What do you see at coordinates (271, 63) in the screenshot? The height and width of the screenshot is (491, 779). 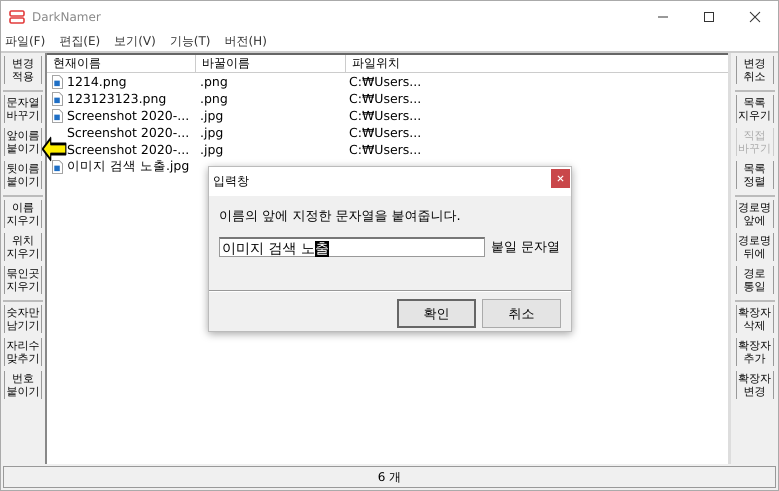 I see `column-header: 바꿀이름` at bounding box center [271, 63].